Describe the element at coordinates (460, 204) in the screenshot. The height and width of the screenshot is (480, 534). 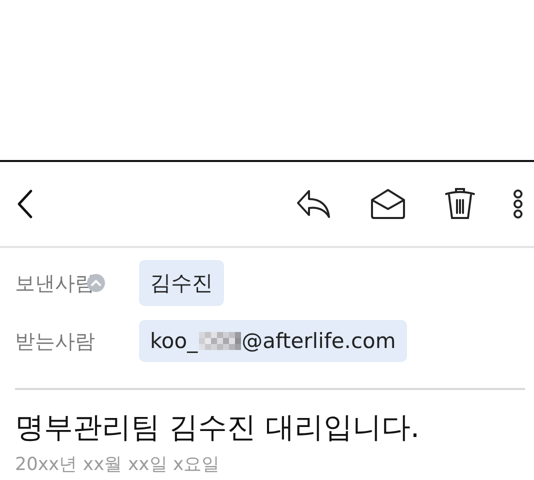
I see `trash-icon` at that location.